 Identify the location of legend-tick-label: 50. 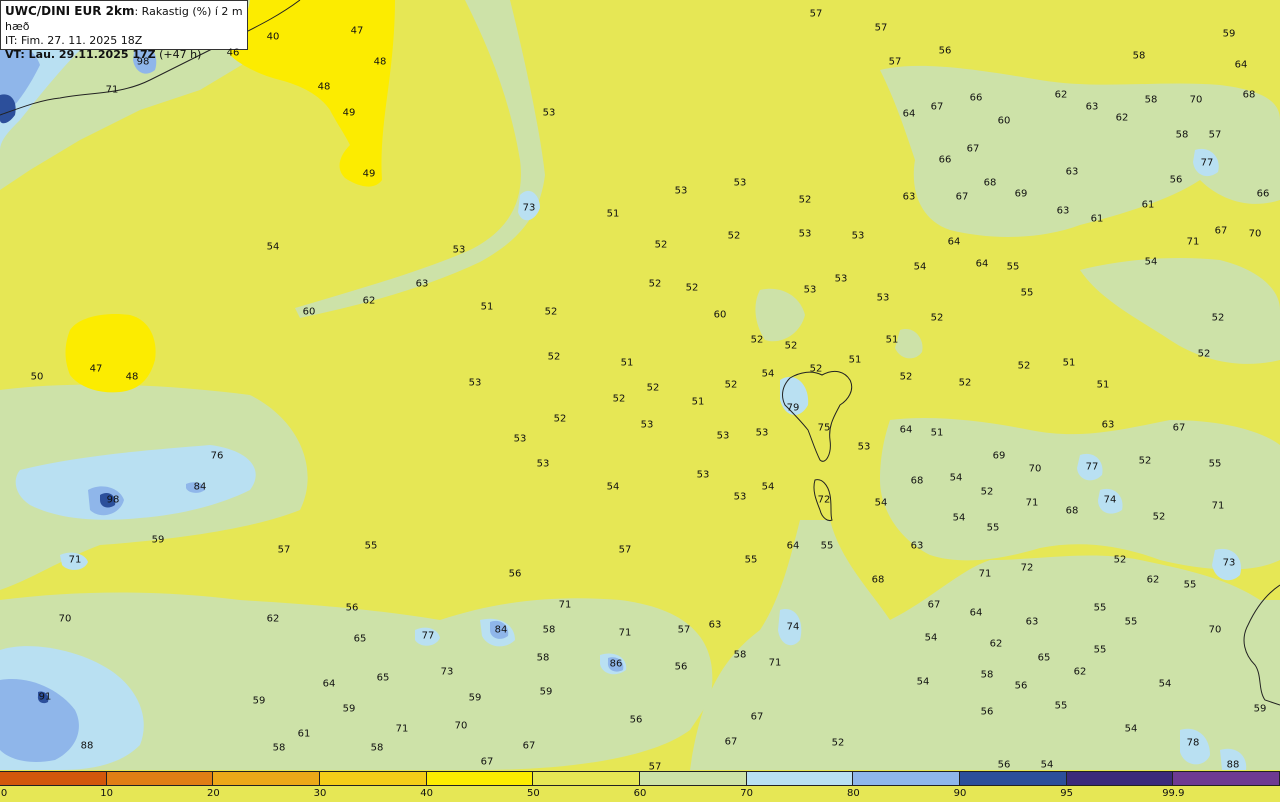
(533, 793).